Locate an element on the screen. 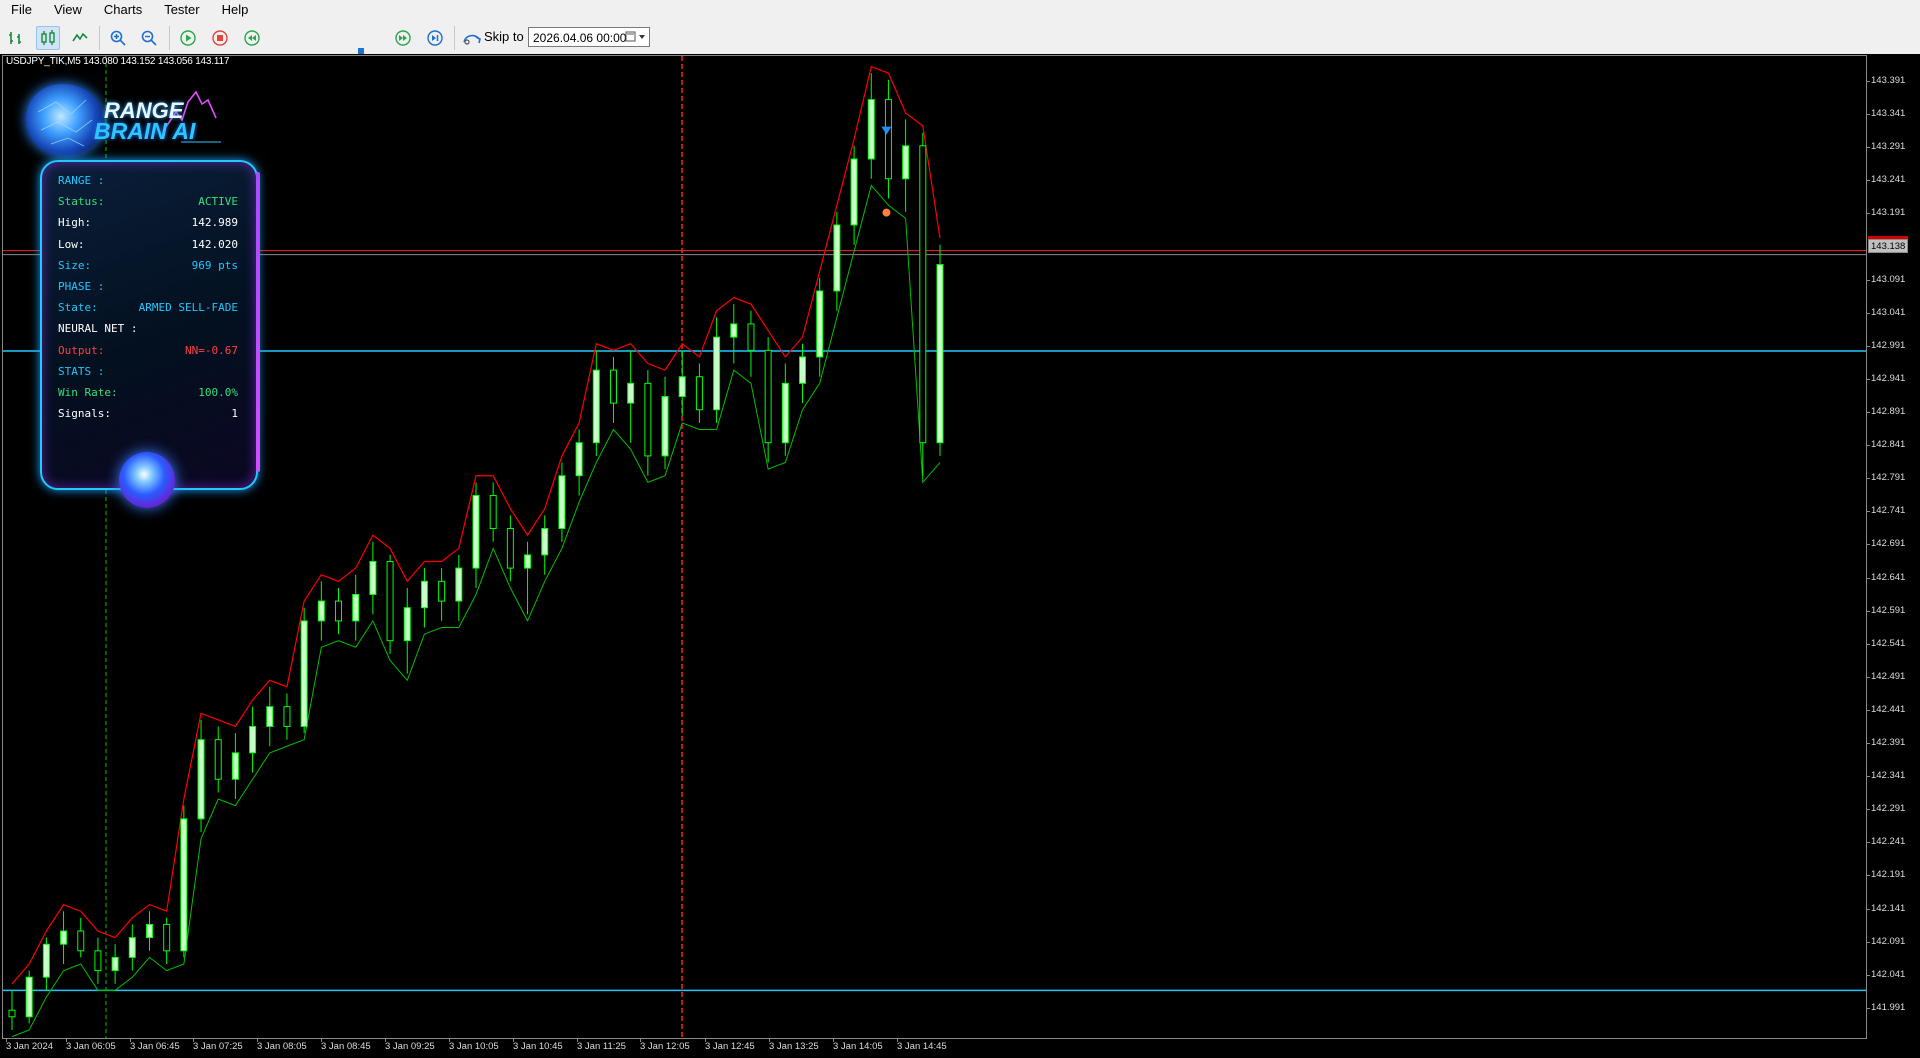 This screenshot has height=1058, width=1920. time-tick-label: 3 Jan 07:25 is located at coordinates (218, 1046).